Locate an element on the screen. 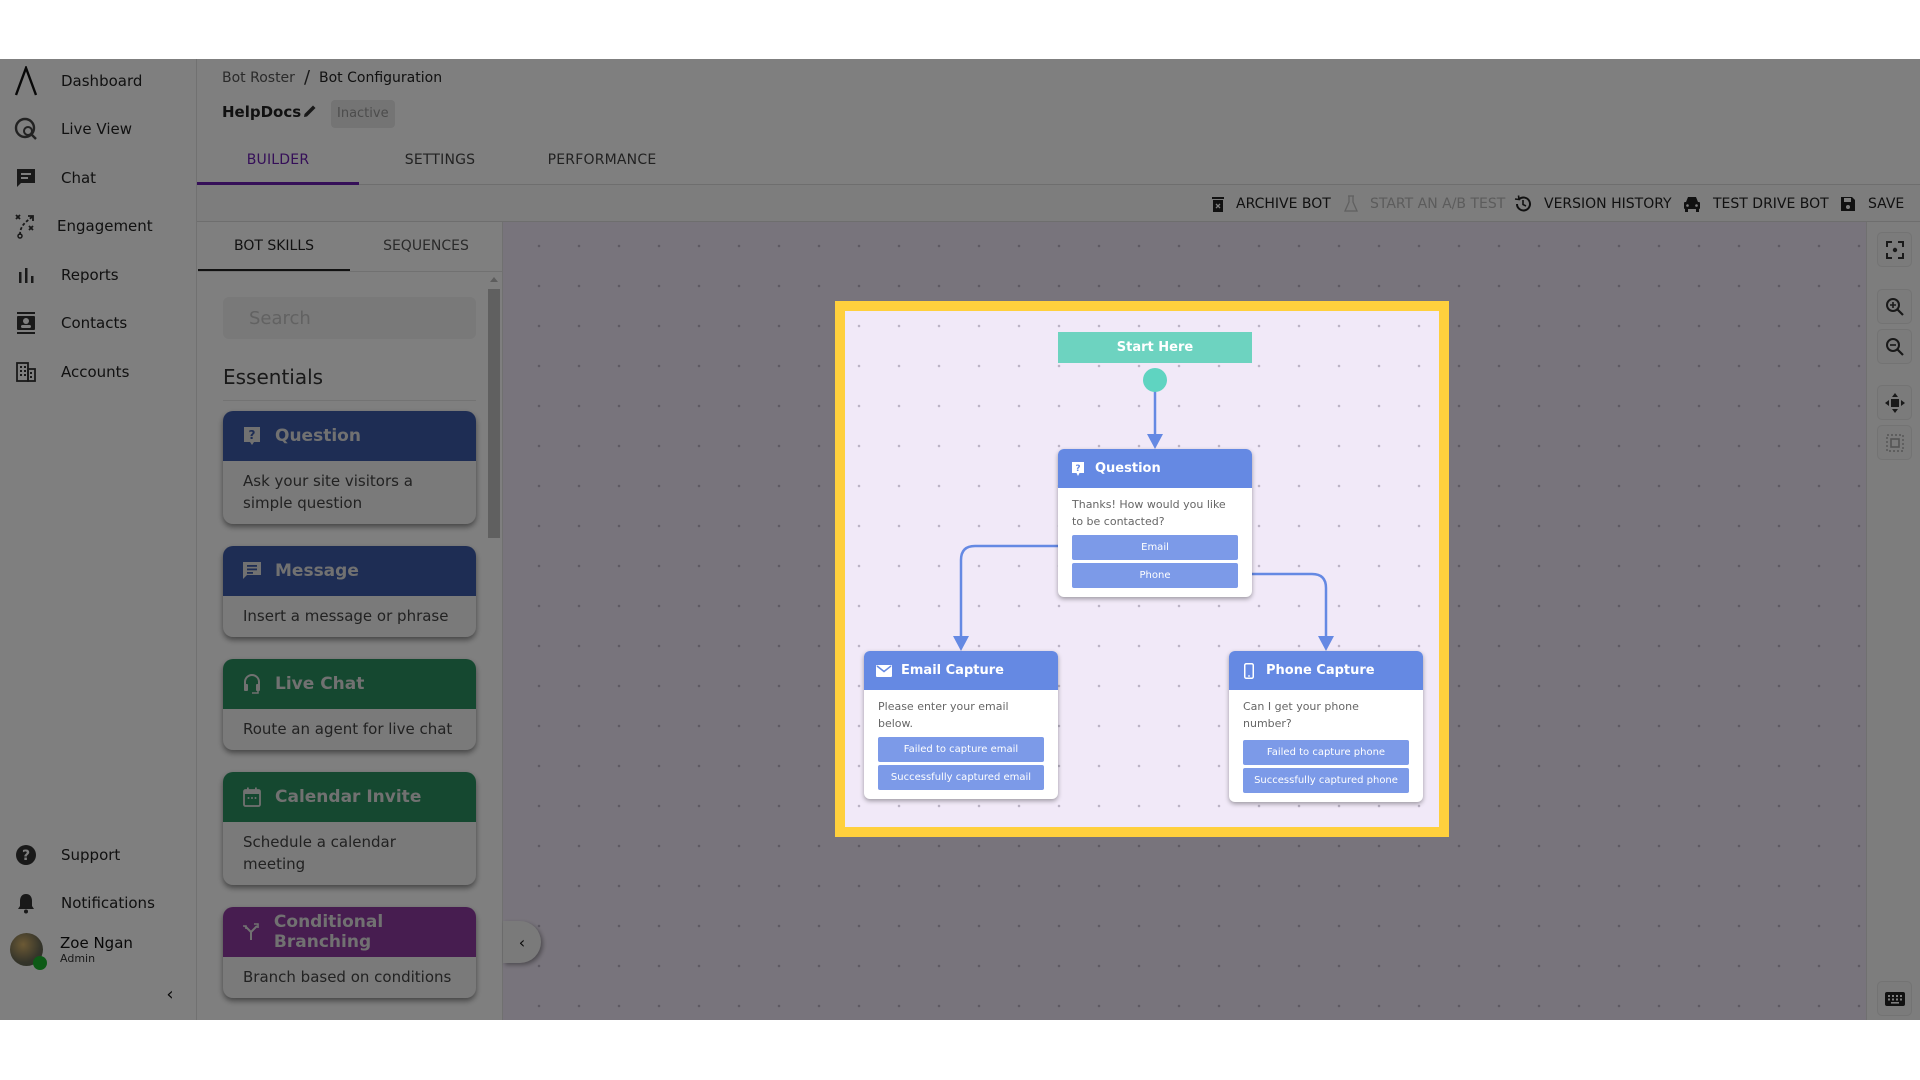  skill-title: Conditional Branching is located at coordinates (328, 932).